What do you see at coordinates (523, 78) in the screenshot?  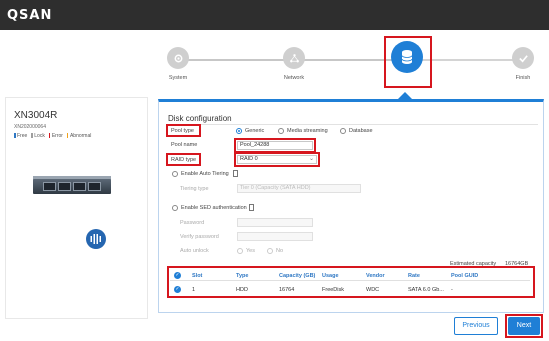 I see `wizard-step-label: Finish` at bounding box center [523, 78].